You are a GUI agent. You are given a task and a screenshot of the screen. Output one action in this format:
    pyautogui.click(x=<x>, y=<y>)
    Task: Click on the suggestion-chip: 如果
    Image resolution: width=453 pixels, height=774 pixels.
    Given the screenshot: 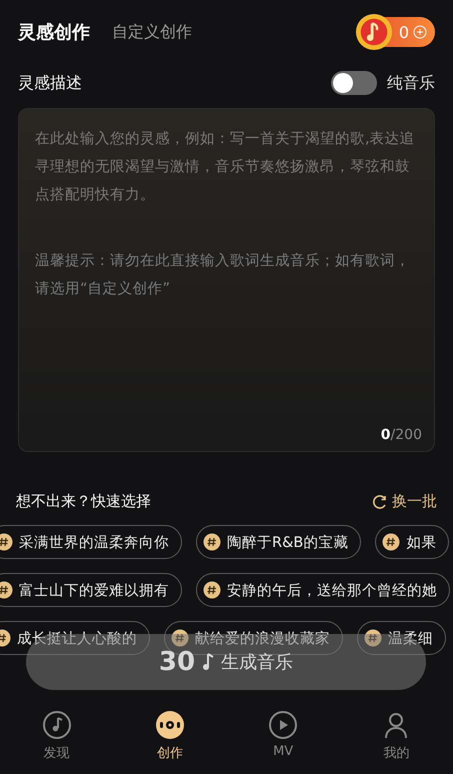 What is the action you would take?
    pyautogui.click(x=412, y=542)
    